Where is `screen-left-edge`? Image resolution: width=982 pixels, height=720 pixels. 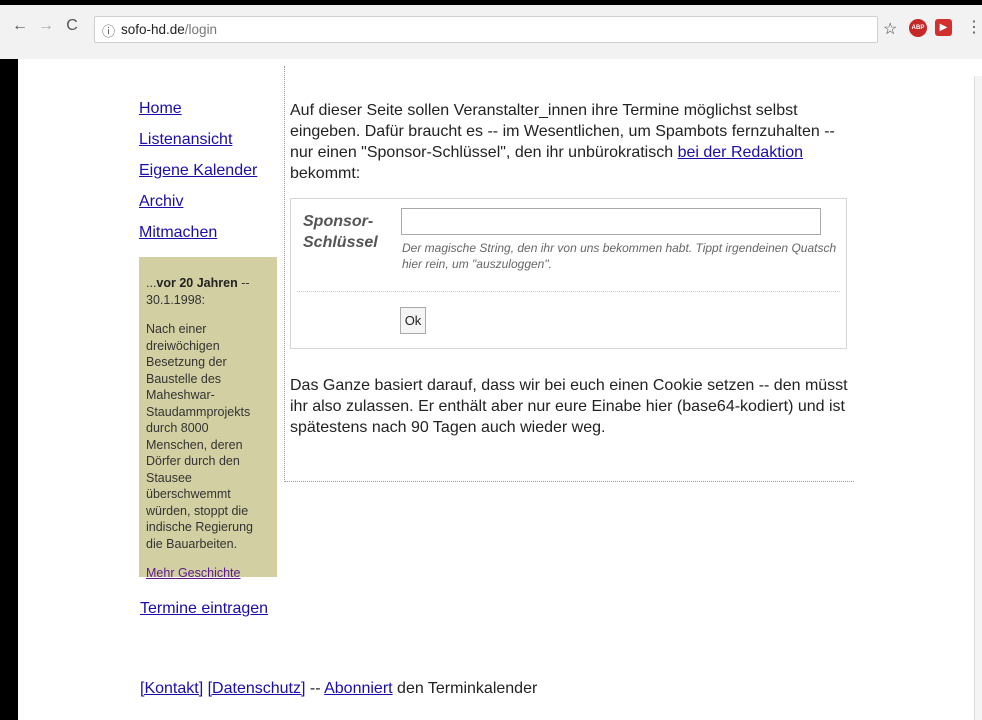
screen-left-edge is located at coordinates (9, 389).